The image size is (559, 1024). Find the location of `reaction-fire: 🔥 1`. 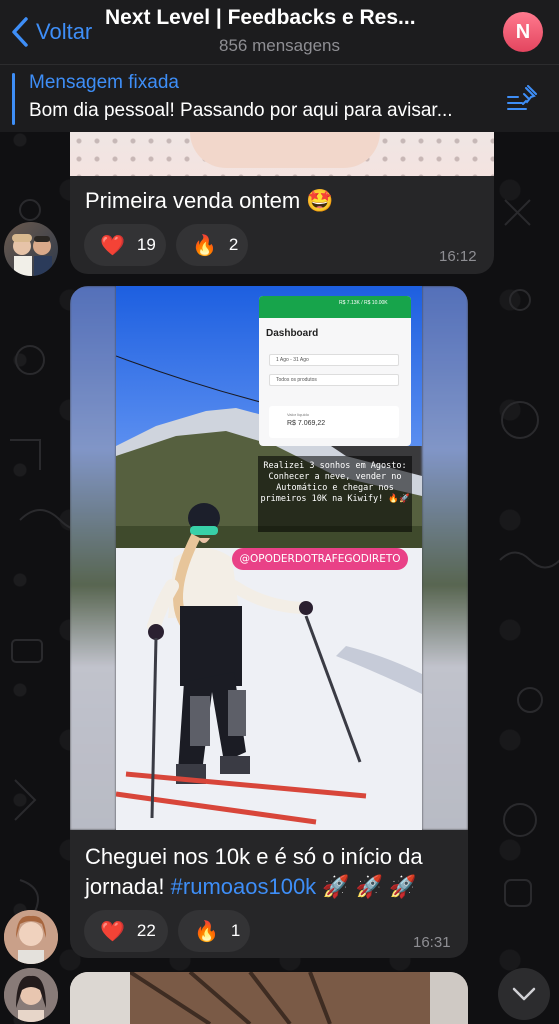

reaction-fire: 🔥 1 is located at coordinates (214, 931).